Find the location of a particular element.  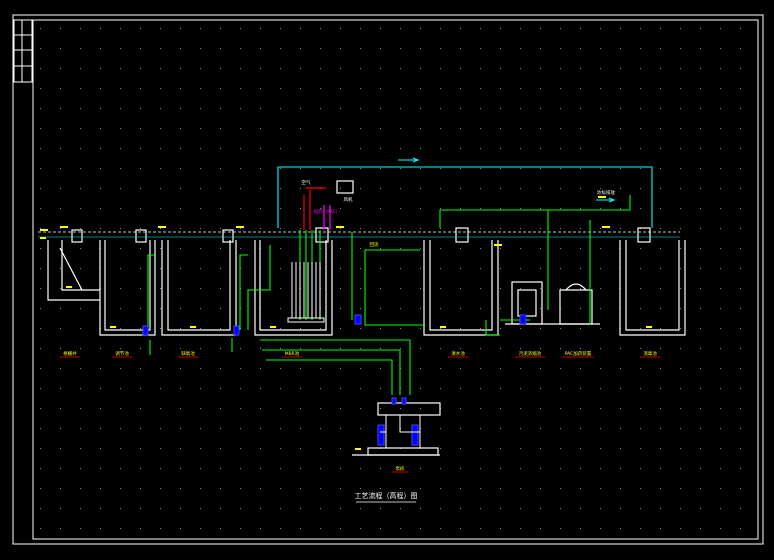

tank-label-text: 缺氧池 is located at coordinates (188, 353).